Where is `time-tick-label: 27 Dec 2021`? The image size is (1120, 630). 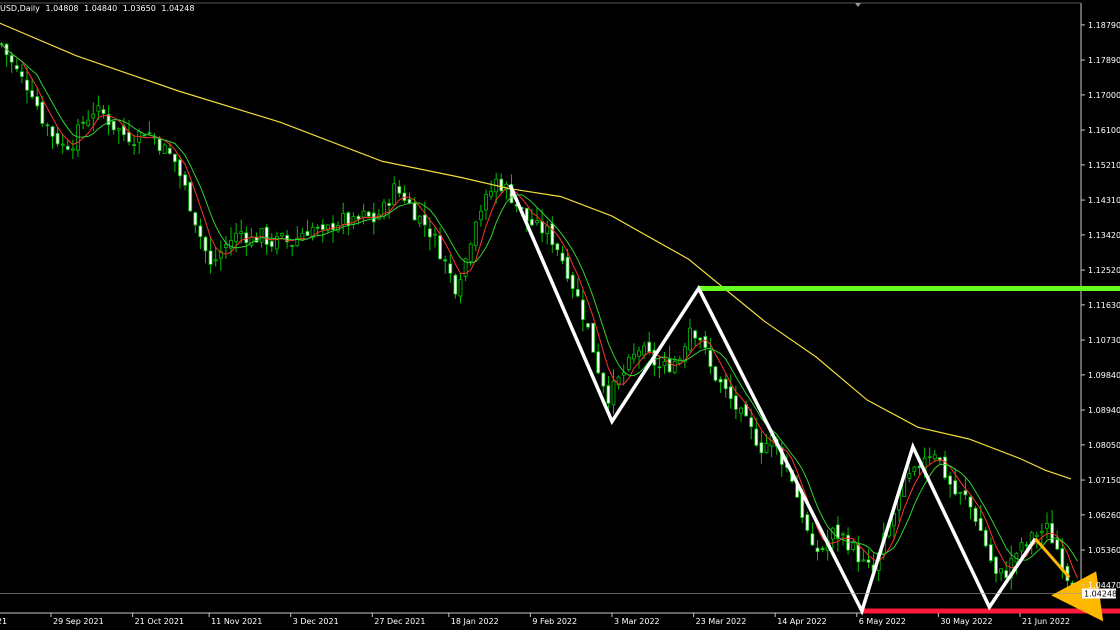
time-tick-label: 27 Dec 2021 is located at coordinates (399, 621).